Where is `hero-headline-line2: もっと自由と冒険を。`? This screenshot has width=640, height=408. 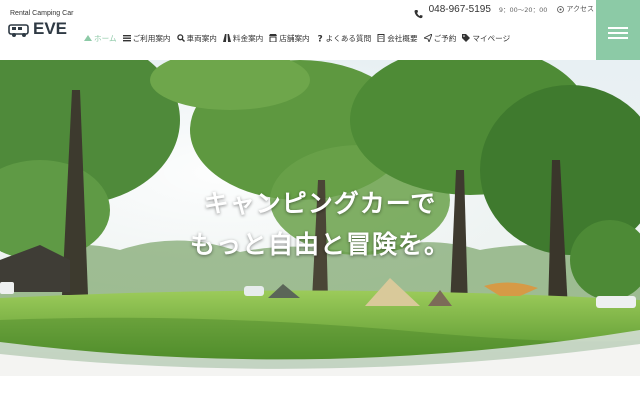 hero-headline-line2: もっと自由と冒険を。 is located at coordinates (319, 244).